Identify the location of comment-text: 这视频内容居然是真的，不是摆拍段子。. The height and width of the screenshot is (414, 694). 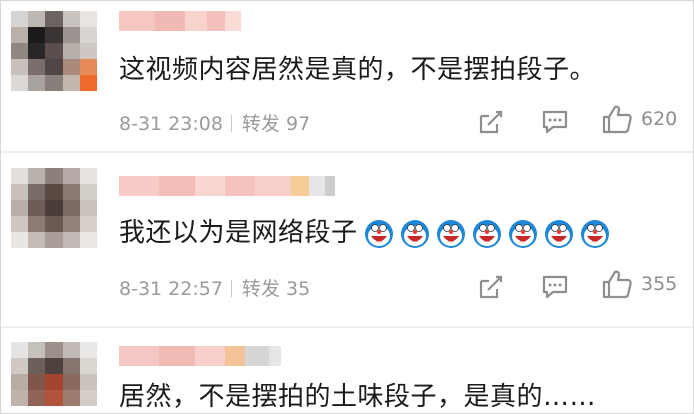
(358, 70).